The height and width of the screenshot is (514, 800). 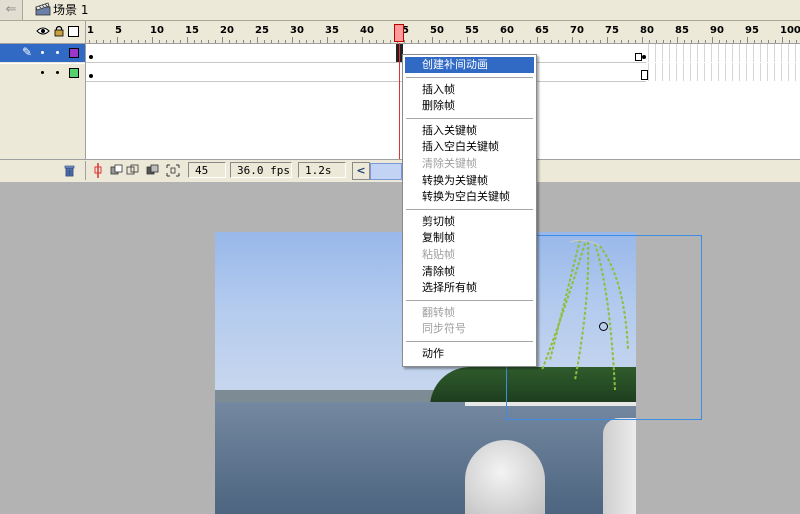 What do you see at coordinates (386, 171) in the screenshot?
I see `horizontal-scrollbar-thumb` at bounding box center [386, 171].